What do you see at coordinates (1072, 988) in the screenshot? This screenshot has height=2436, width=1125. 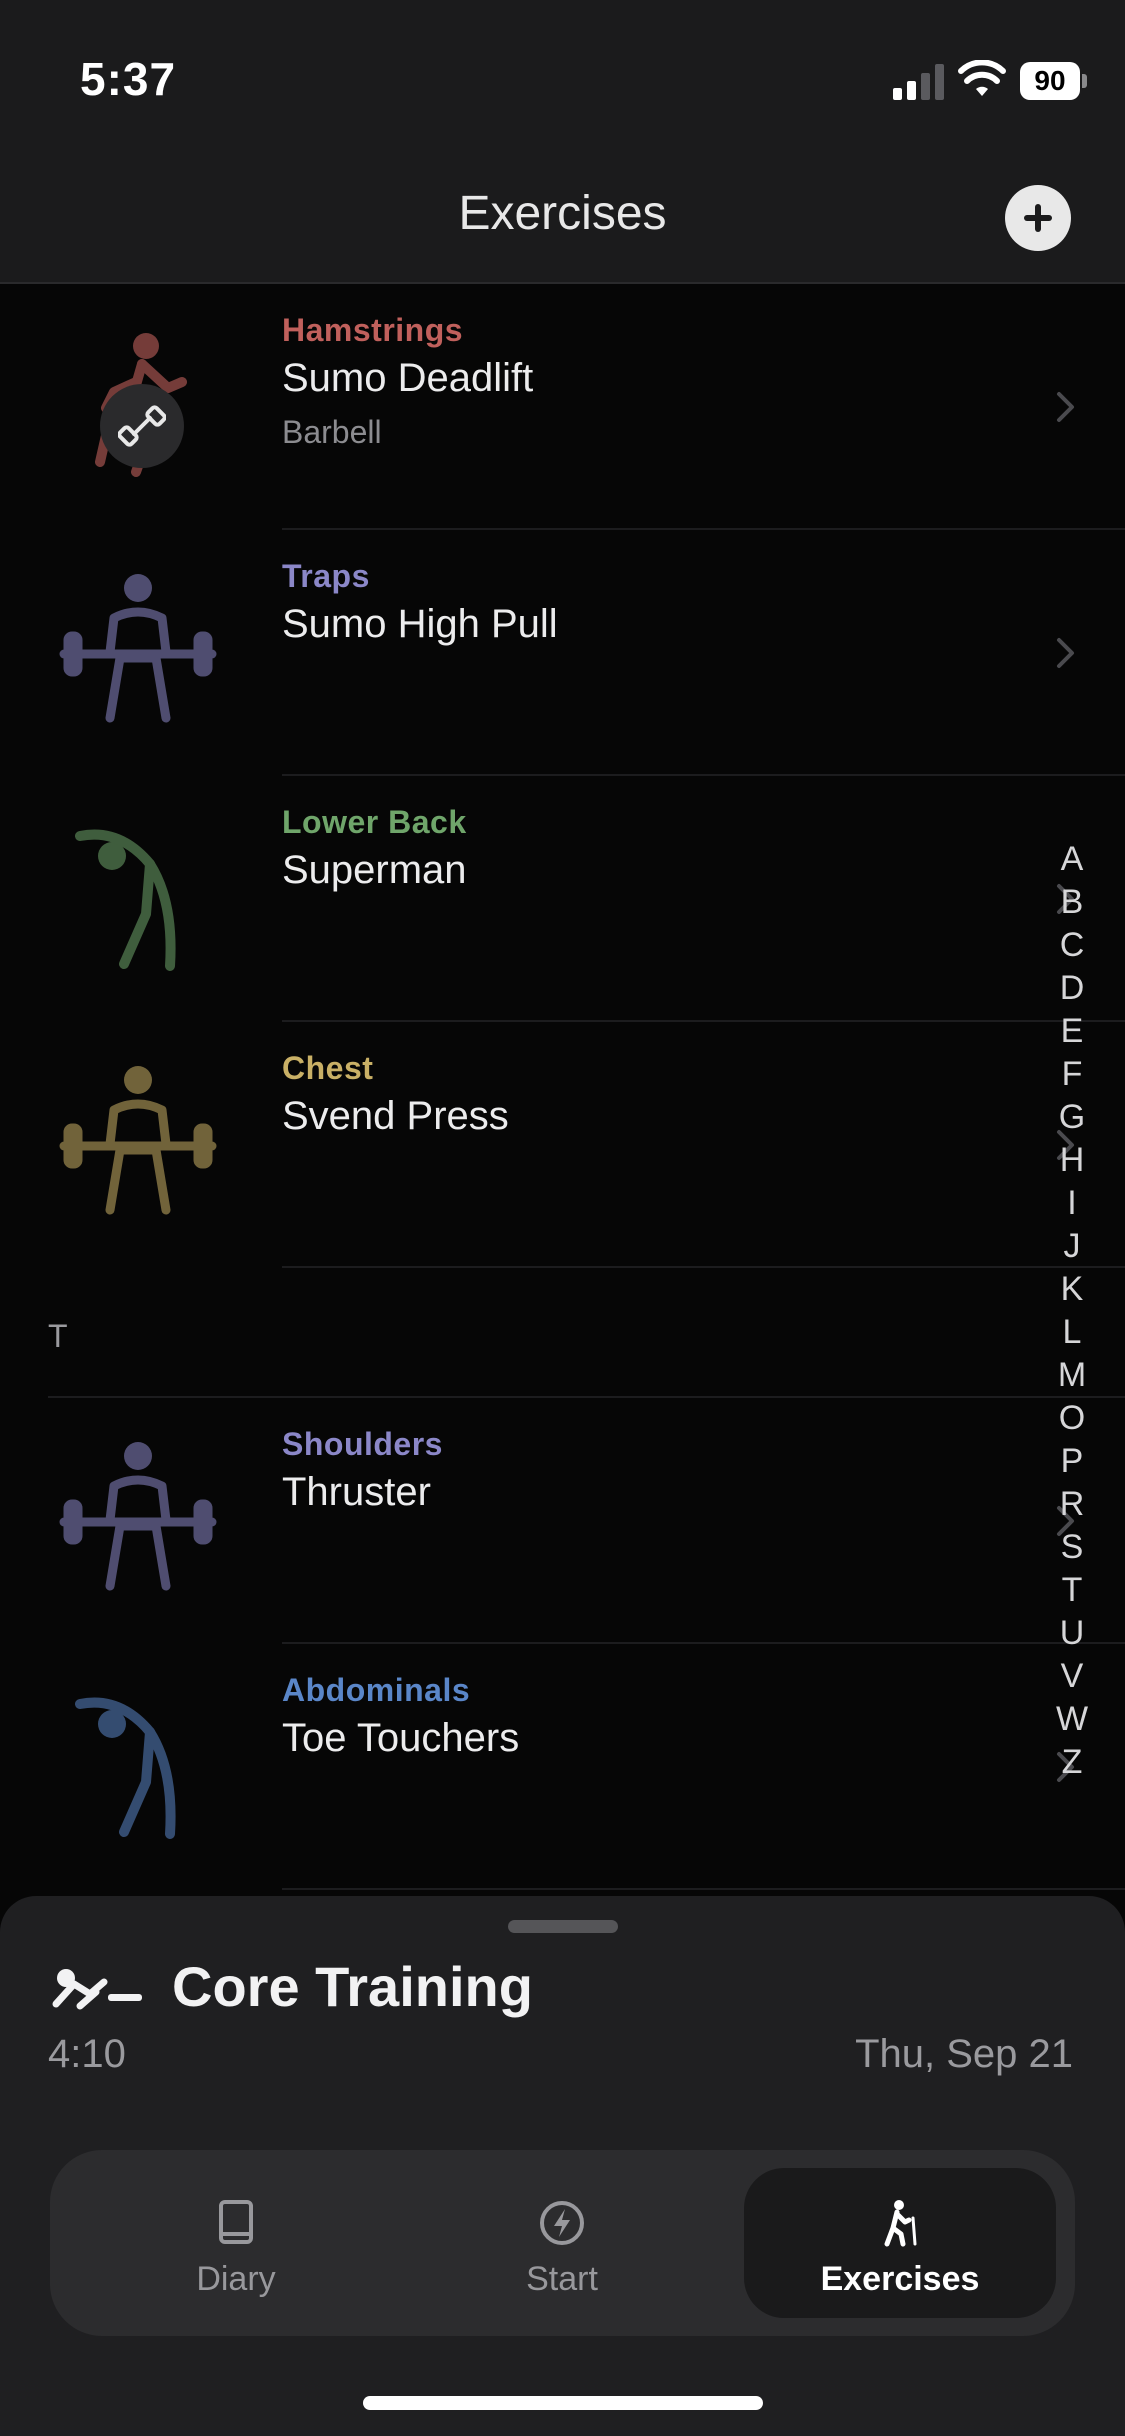 I see `index-letter: D` at bounding box center [1072, 988].